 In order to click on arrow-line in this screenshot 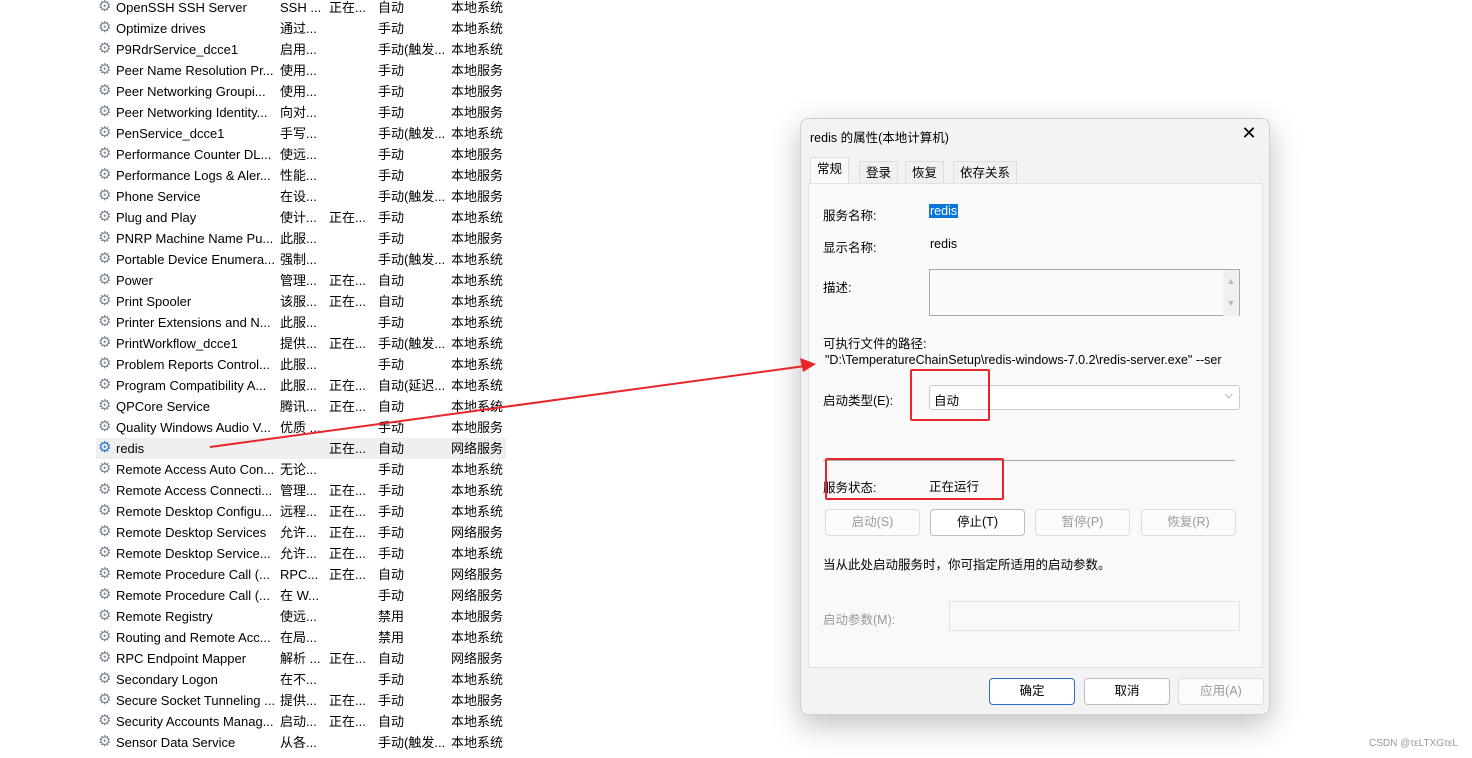, I will do `click(507, 406)`.